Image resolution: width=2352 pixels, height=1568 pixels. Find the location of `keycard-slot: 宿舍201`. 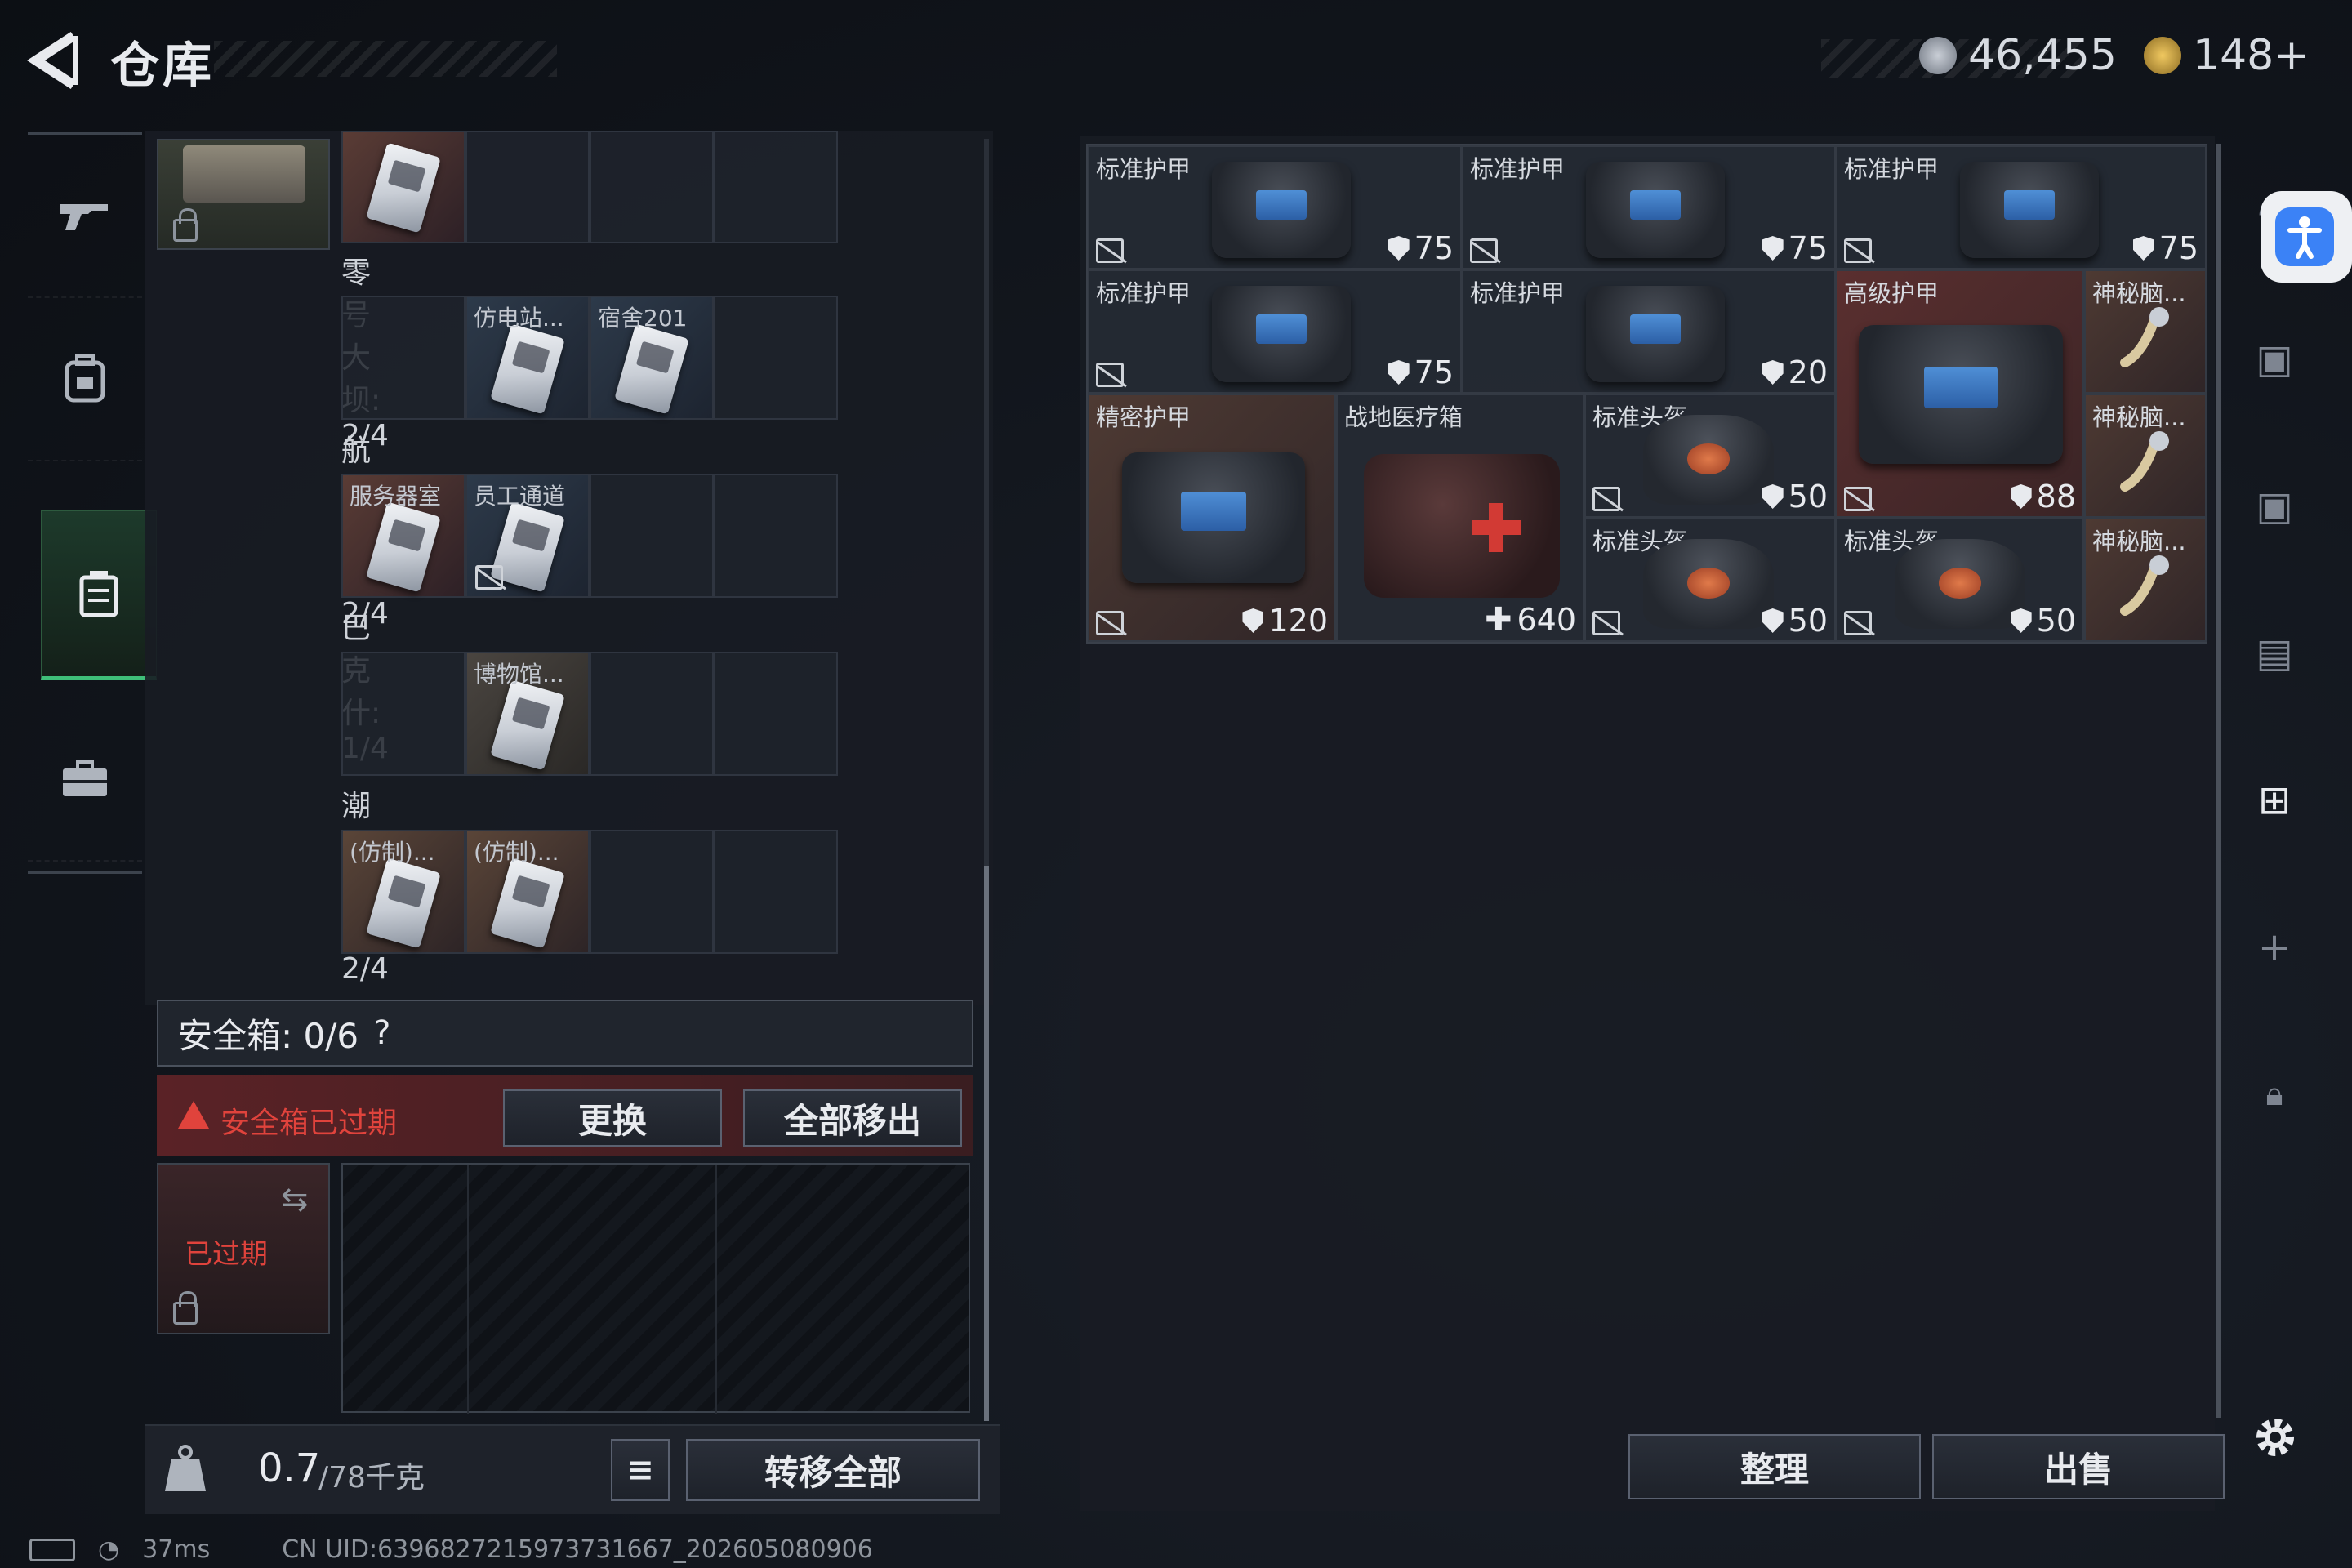

keycard-slot: 宿舍201 is located at coordinates (652, 358).